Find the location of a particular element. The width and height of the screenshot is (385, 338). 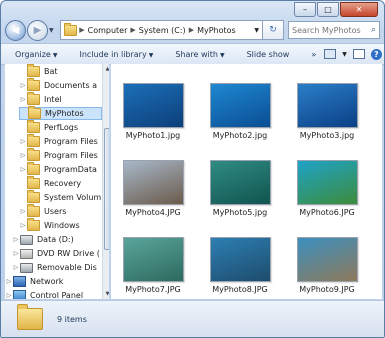

file-item: MyPhoto1.jpg is located at coordinates (153, 111).